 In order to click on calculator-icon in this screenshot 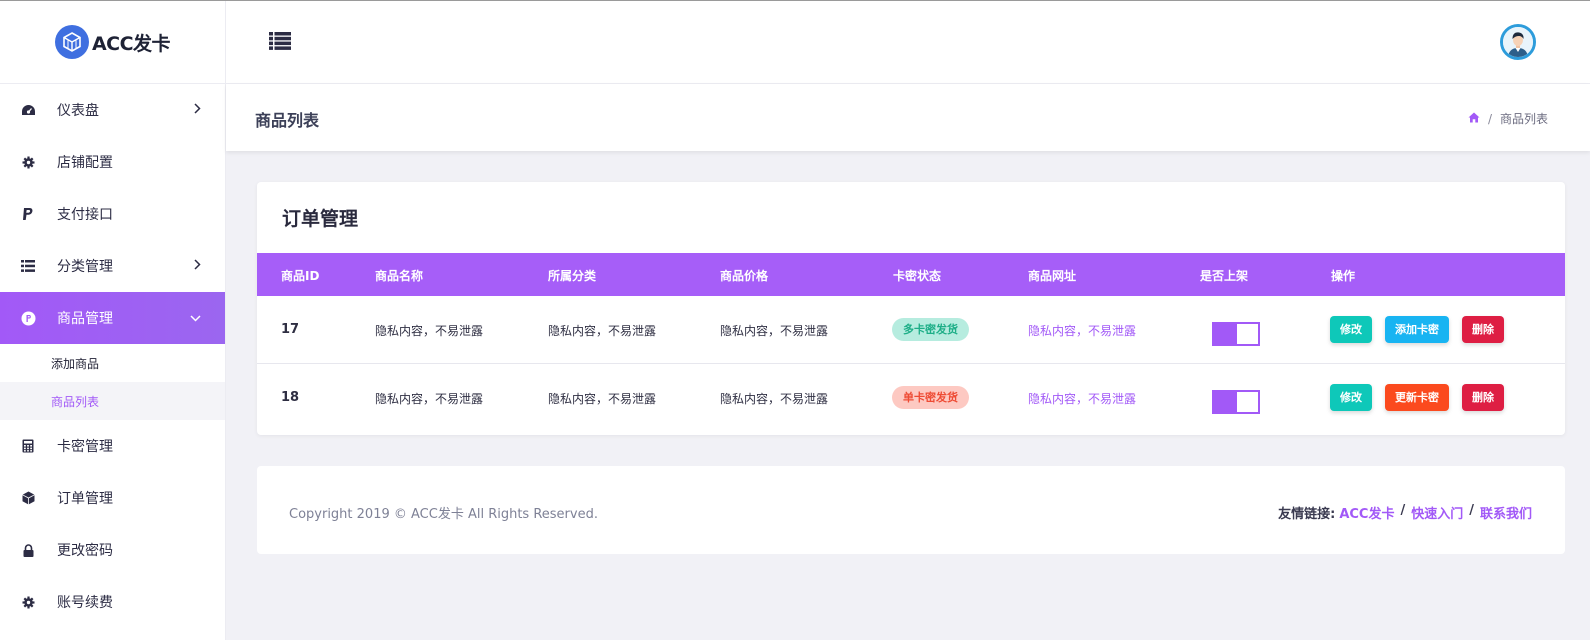, I will do `click(28, 446)`.